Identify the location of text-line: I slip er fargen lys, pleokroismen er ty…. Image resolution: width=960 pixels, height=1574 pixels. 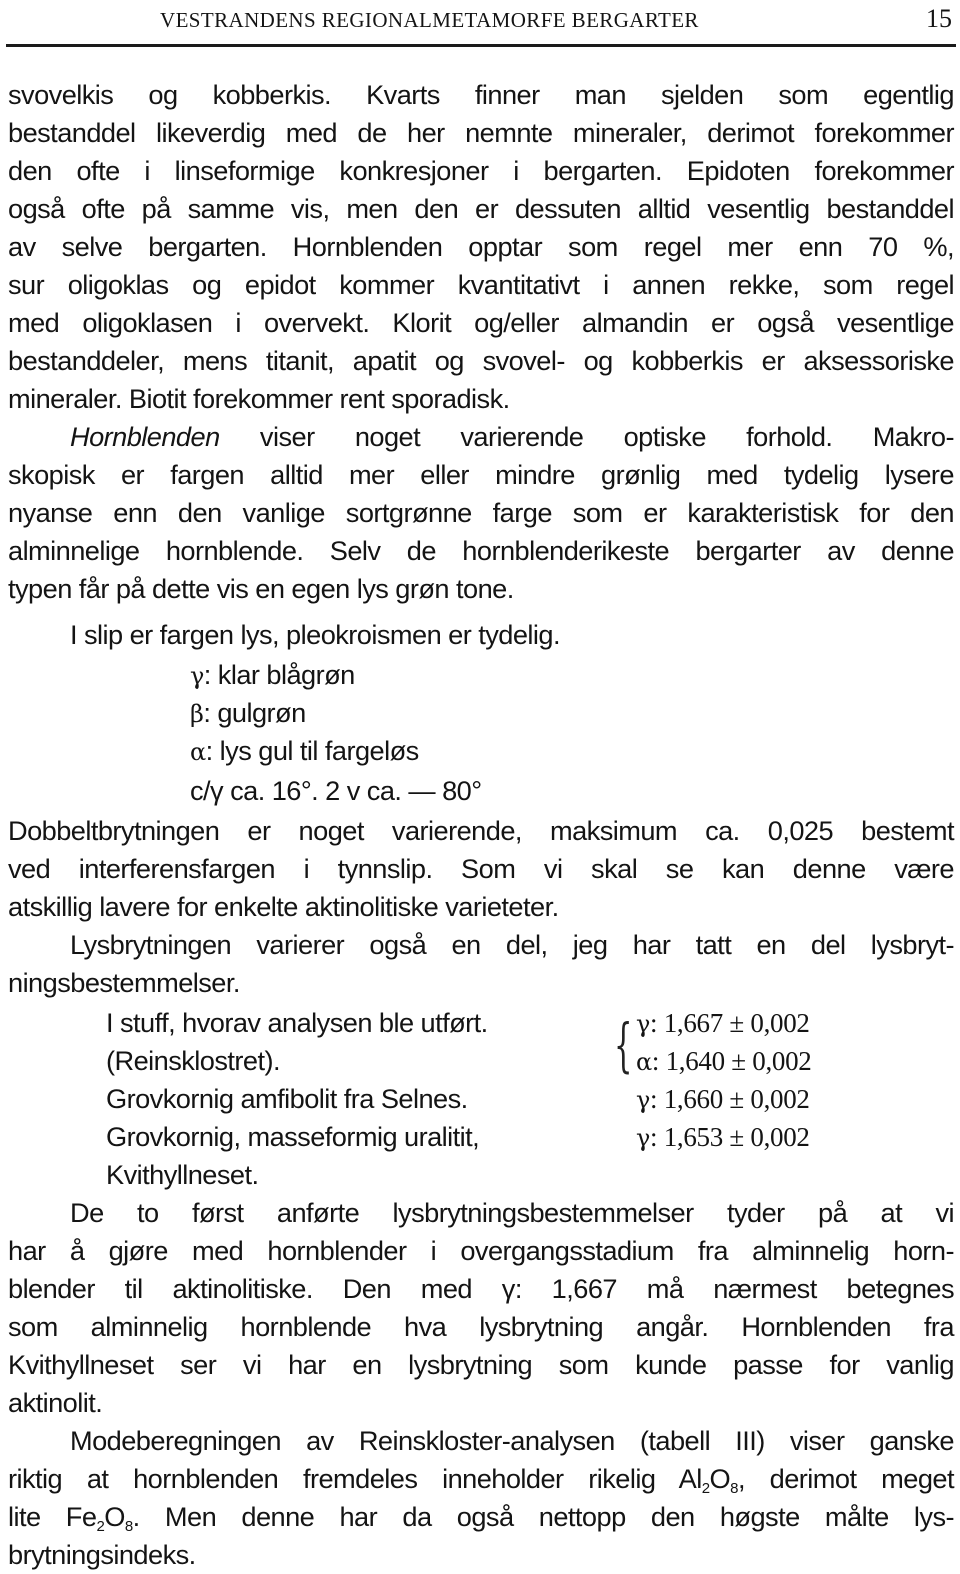
(315, 634).